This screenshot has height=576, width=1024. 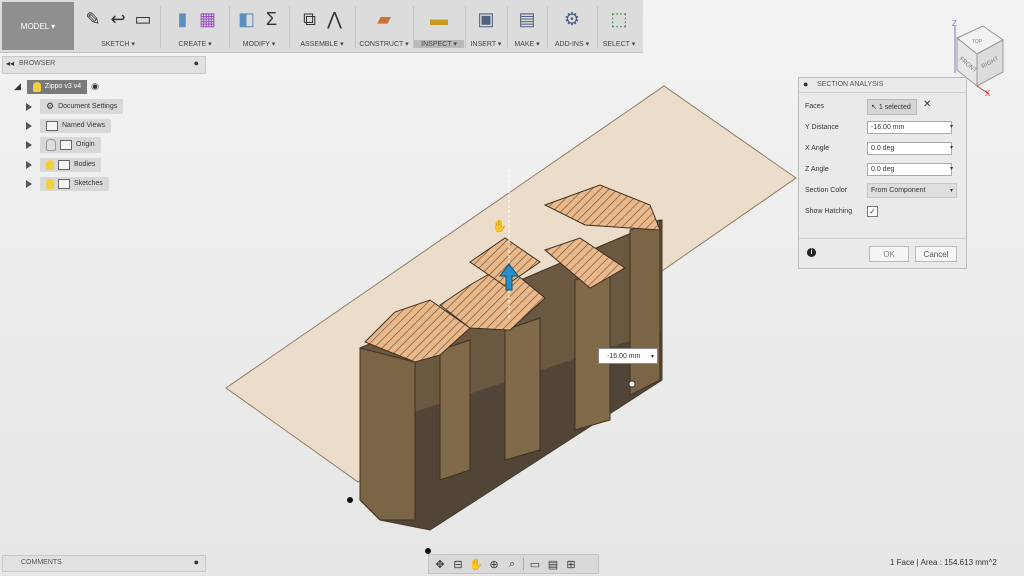 I want to click on sketch-menu-label: SKETCH ▾, so click(x=118, y=44).